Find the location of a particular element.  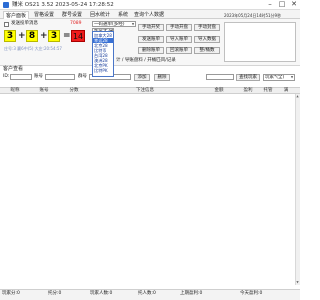

import-bill-button: 导入账单 is located at coordinates (179, 39).